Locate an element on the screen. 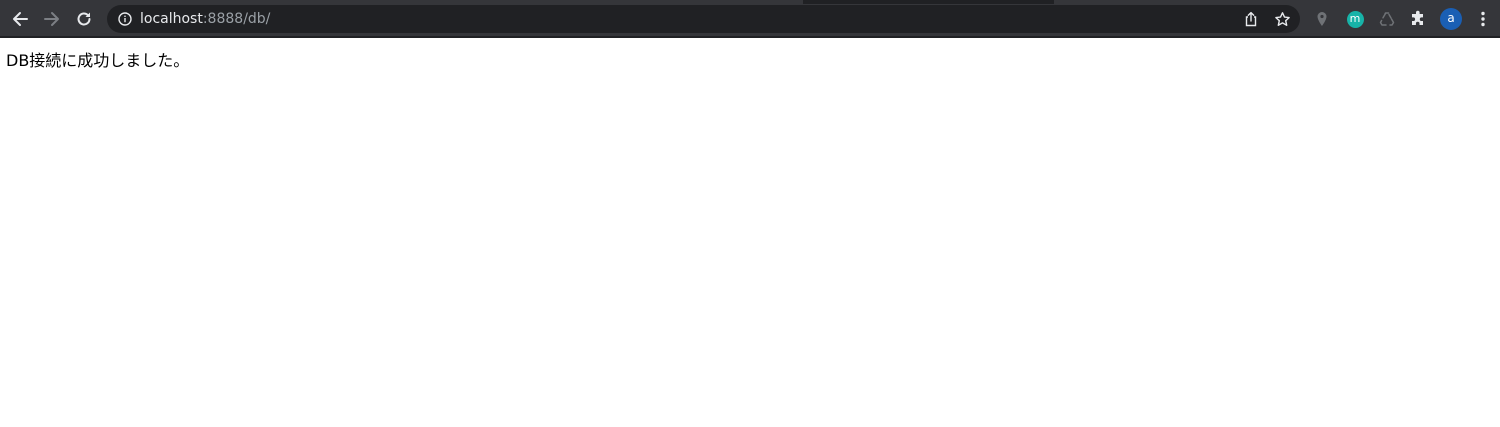 This screenshot has height=427, width=1500. url-host: localhost is located at coordinates (171, 19).